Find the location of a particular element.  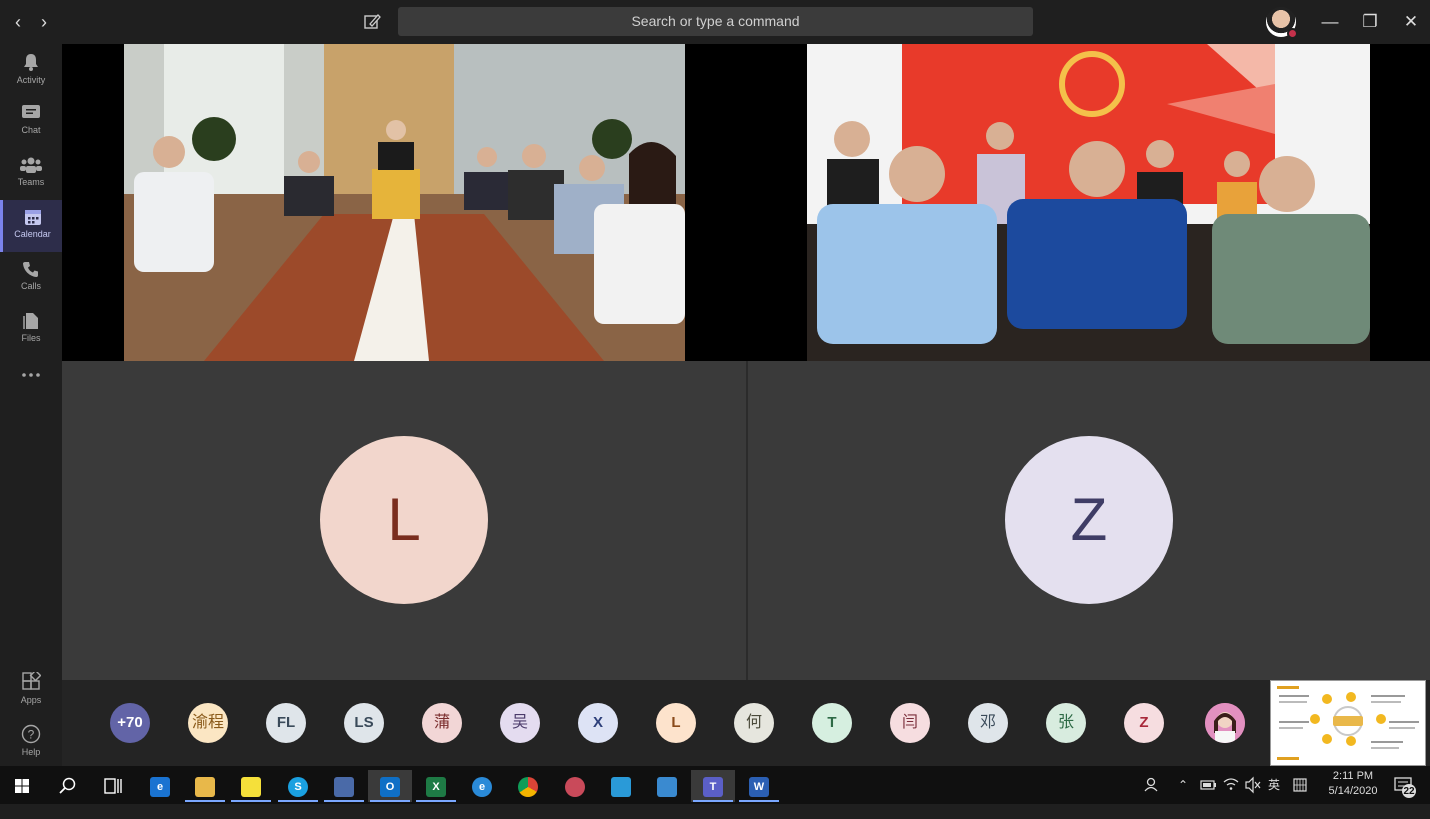

participant-avatar: Z is located at coordinates (1144, 723).